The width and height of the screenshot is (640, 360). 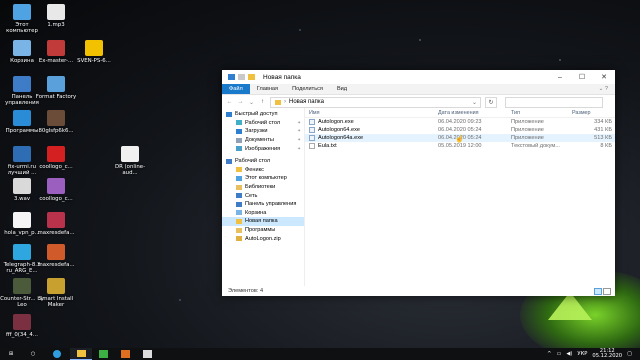 I want to click on refresh-button: ↻, so click(x=491, y=102).